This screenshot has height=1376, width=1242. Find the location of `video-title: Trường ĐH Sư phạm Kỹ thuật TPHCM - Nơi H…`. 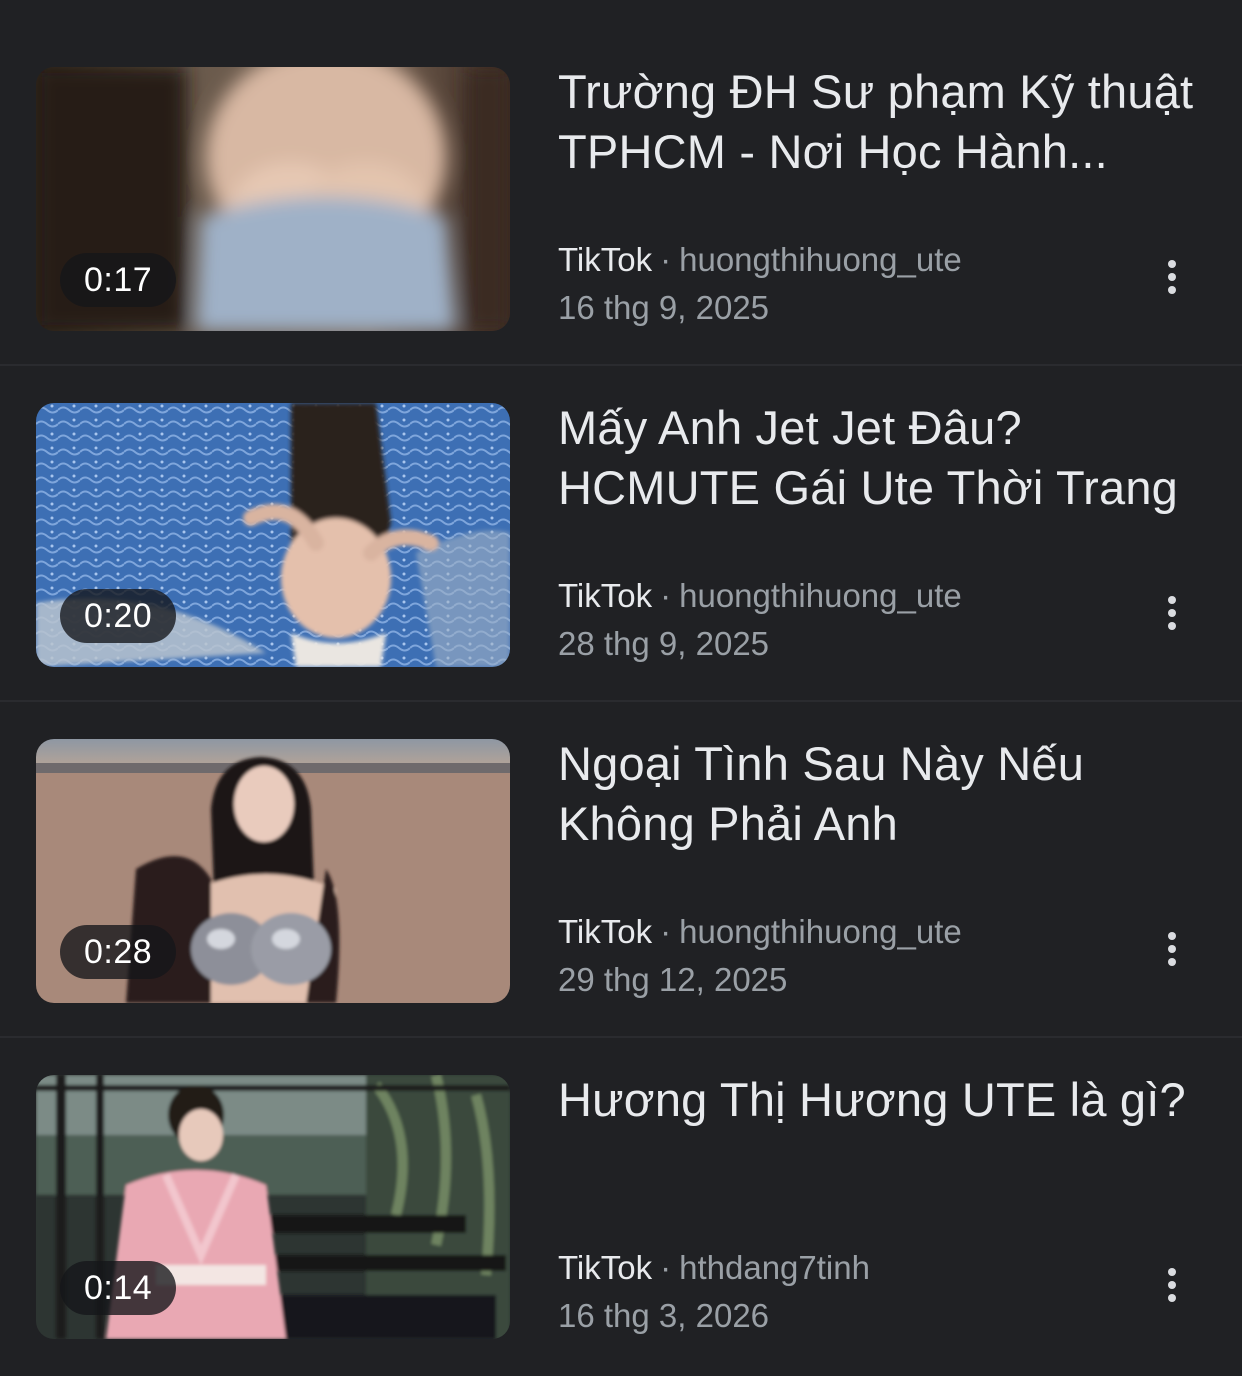

video-title: Trường ĐH Sư phạm Kỹ thuật TPHCM - Nơi H… is located at coordinates (883, 122).